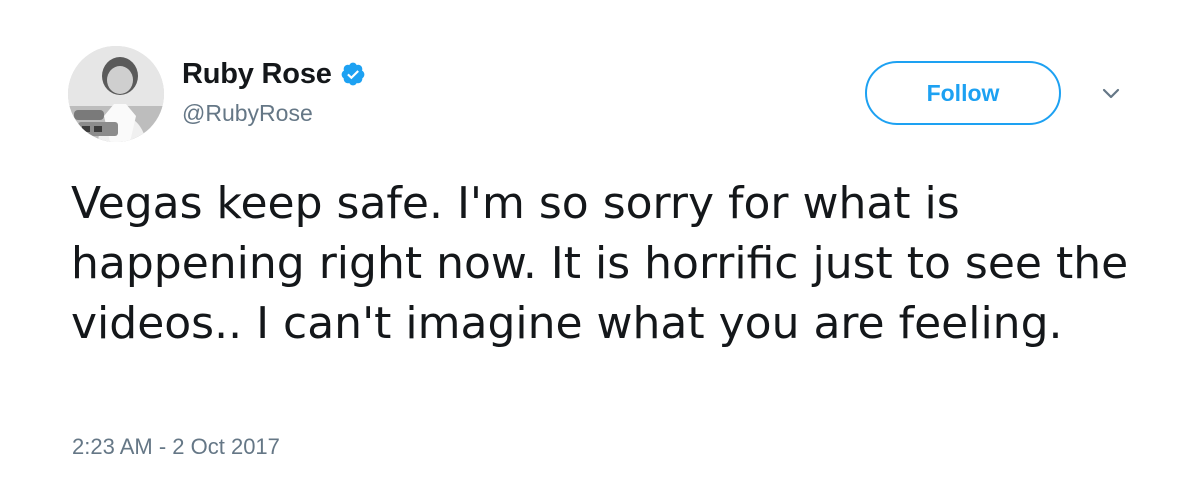 The height and width of the screenshot is (489, 1200). I want to click on follow-button-label: Follow, so click(963, 92).